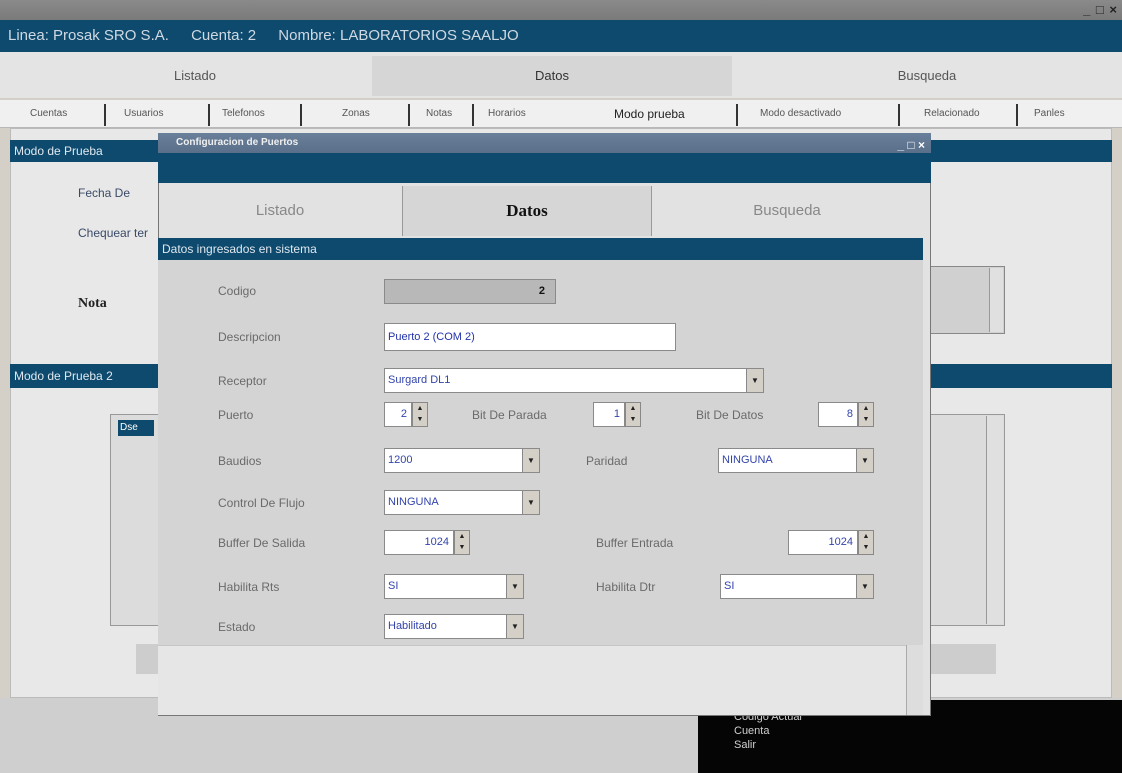  Describe the element at coordinates (996, 300) in the screenshot. I see `nota-scrollbar` at that location.